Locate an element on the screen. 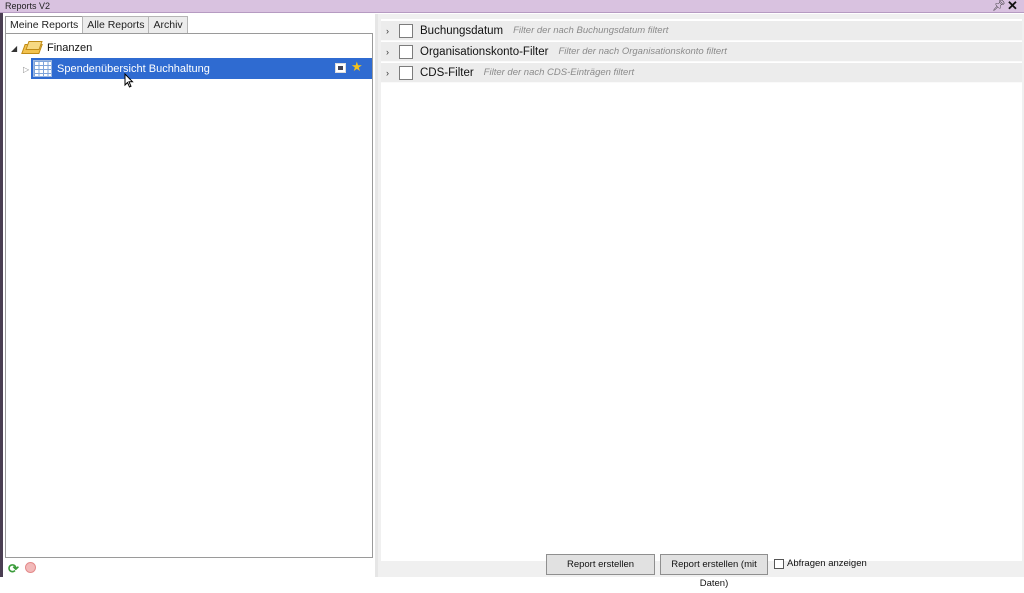  tree-item-spendenuebersicht: Spendenübersicht Buchhaltung ★ is located at coordinates (201, 68).